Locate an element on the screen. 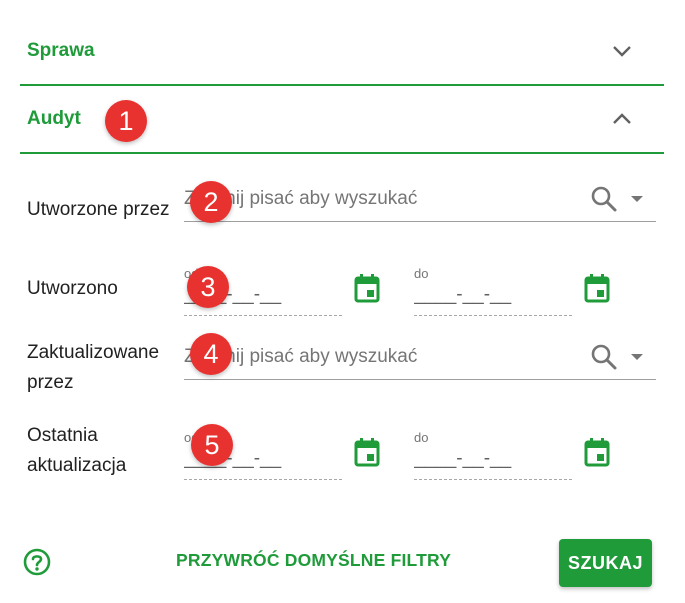 This screenshot has width=685, height=603. updated-by-label: Zaktualizowane przez is located at coordinates (93, 368).